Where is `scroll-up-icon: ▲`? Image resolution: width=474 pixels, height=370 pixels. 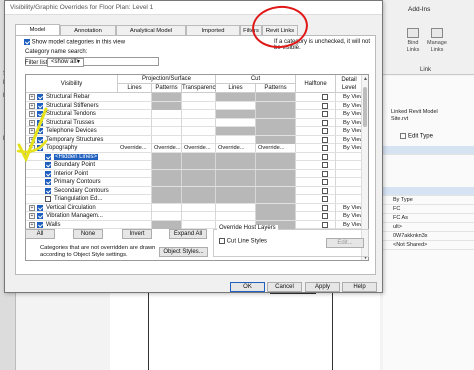
scroll-up-icon: ▲ is located at coordinates (365, 79).